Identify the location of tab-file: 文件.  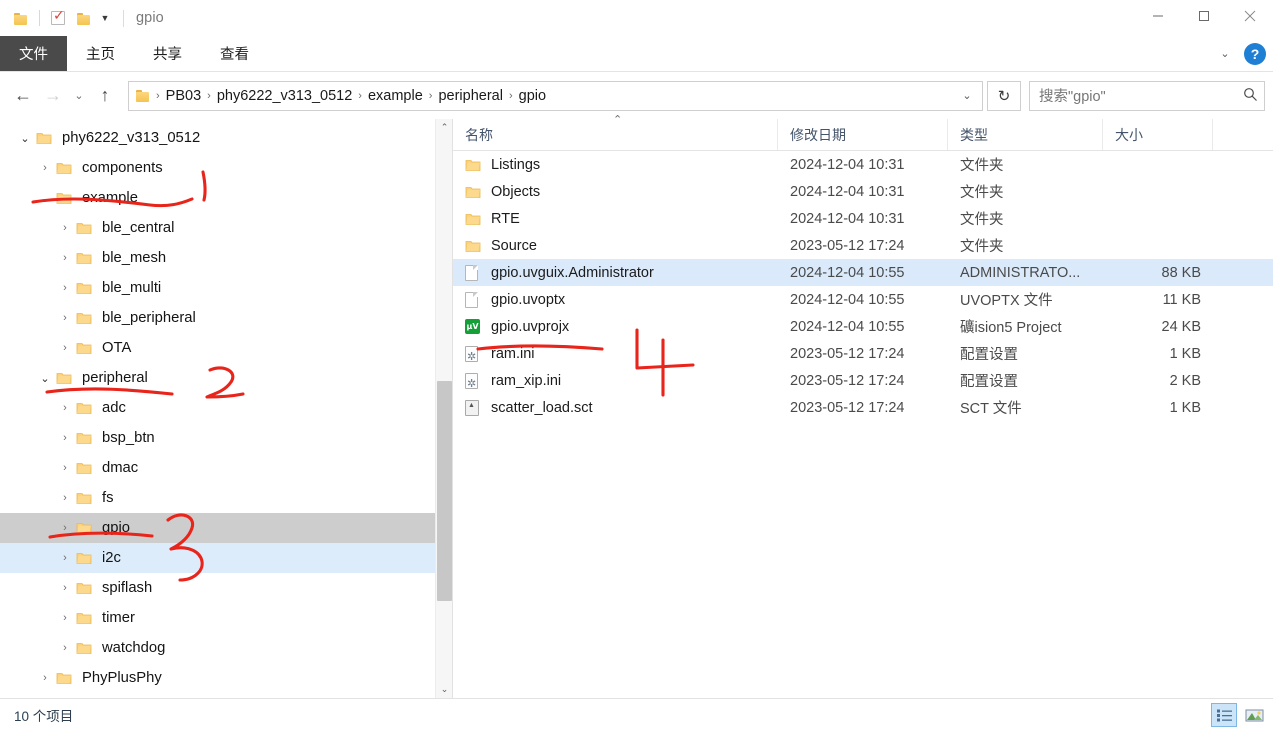
(33, 53).